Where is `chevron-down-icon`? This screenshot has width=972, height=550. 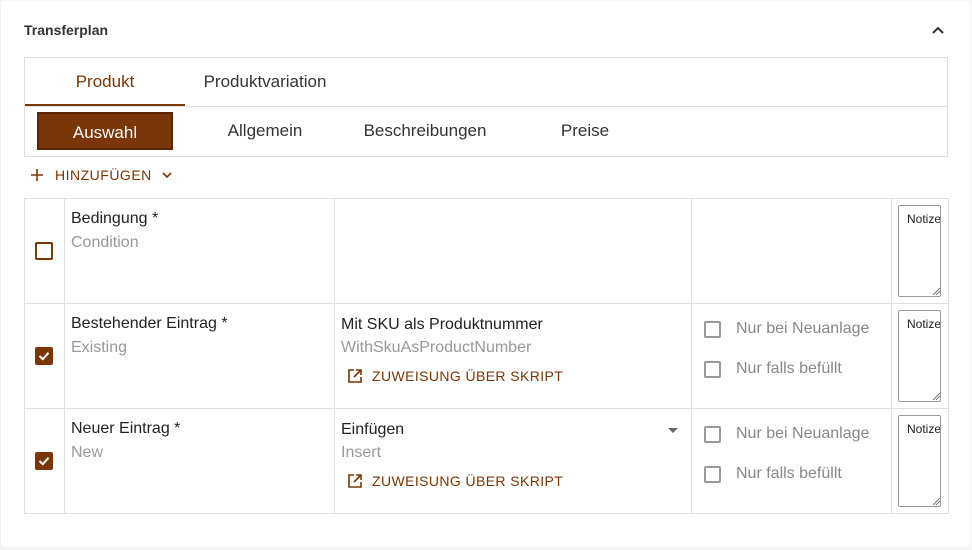 chevron-down-icon is located at coordinates (167, 175).